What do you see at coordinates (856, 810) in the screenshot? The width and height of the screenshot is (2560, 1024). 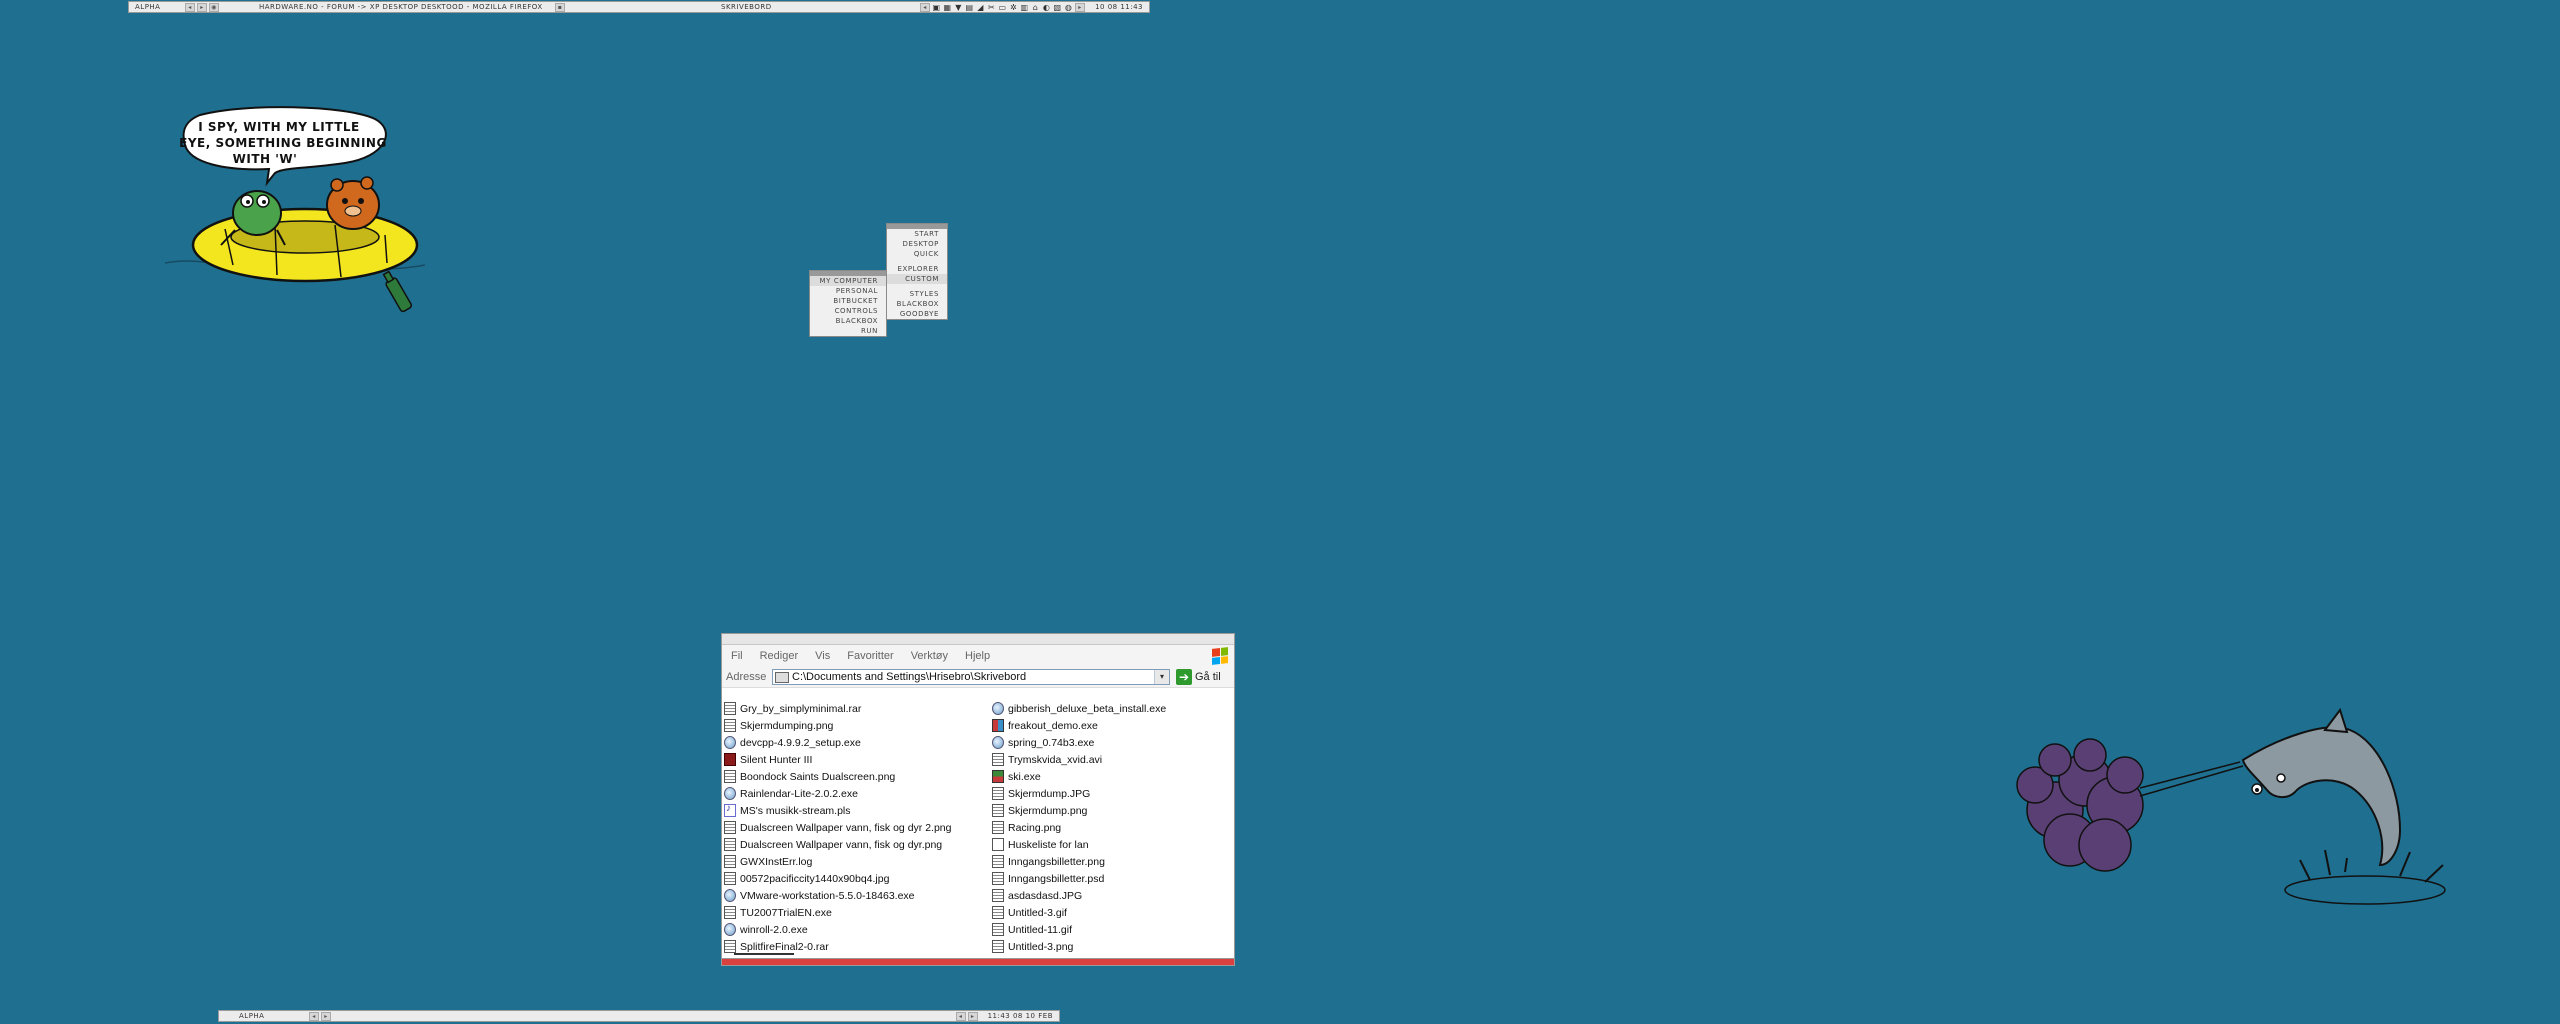 I see `file-item: MS's musikk-stream.pls` at bounding box center [856, 810].